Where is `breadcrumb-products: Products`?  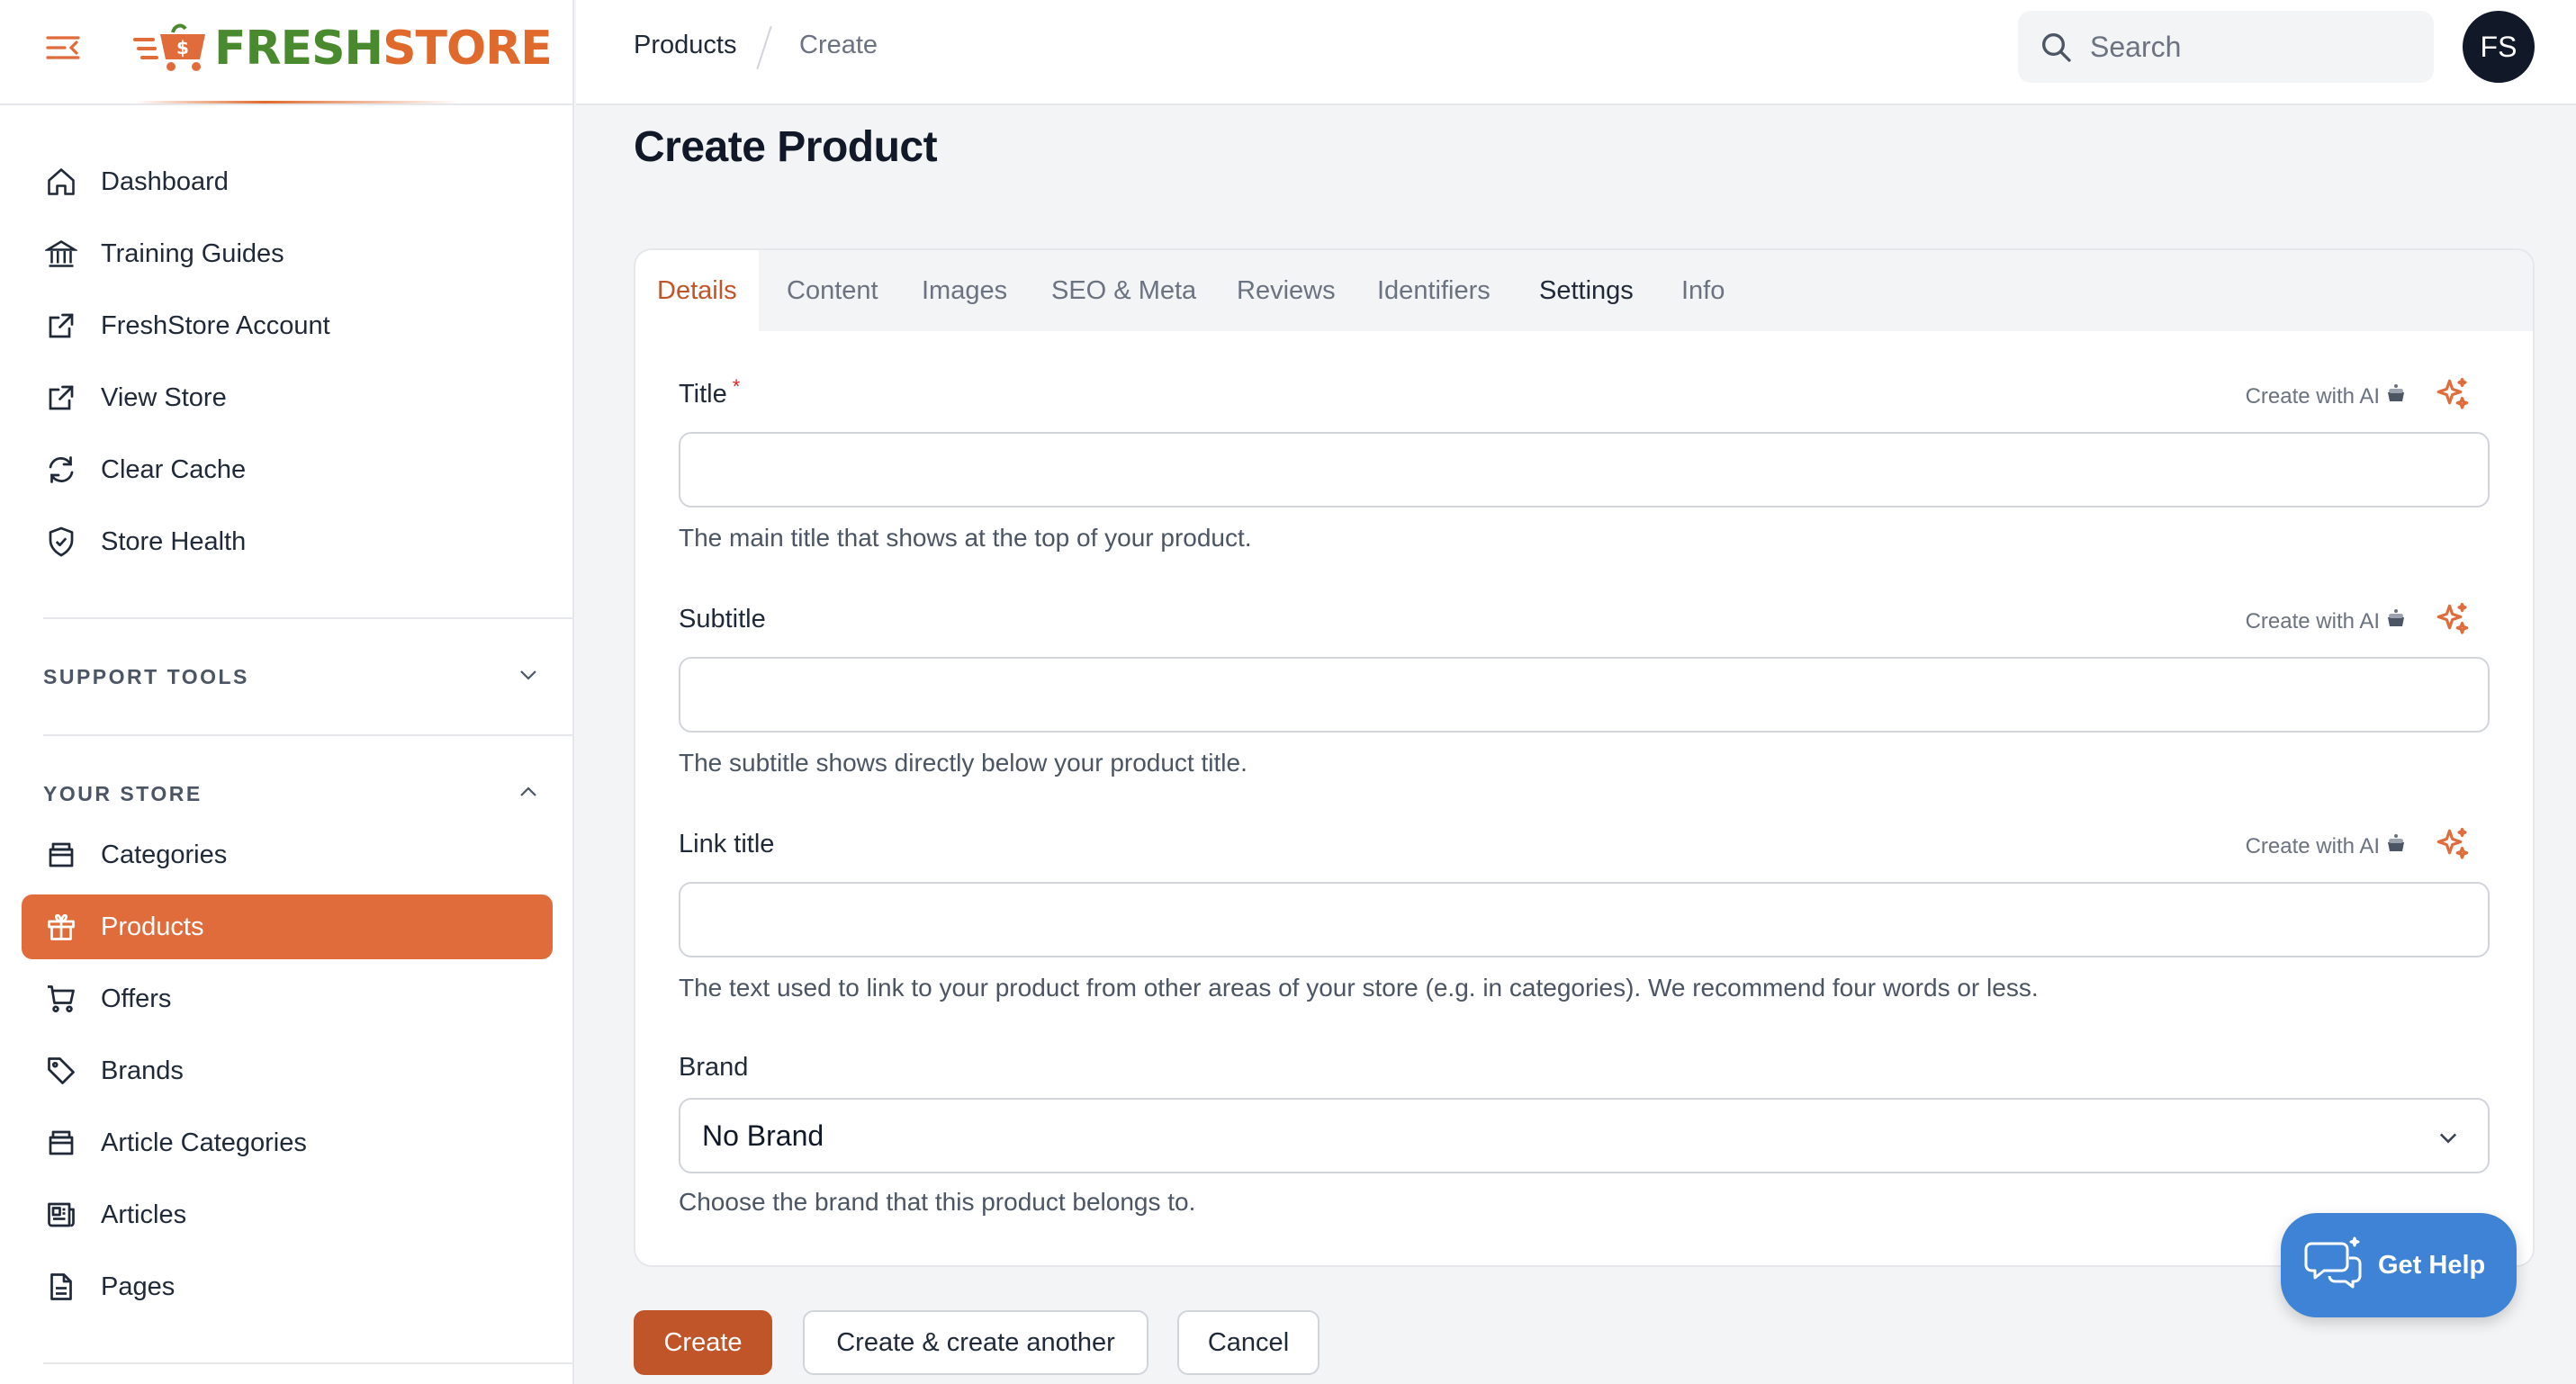 breadcrumb-products: Products is located at coordinates (685, 46).